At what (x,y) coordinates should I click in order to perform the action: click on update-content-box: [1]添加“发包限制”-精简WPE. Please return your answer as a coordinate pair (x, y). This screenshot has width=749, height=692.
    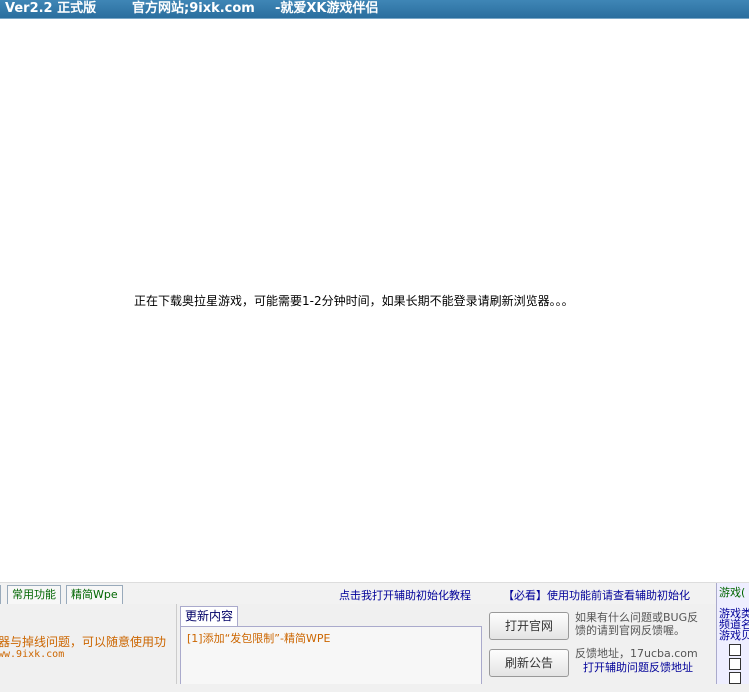
    Looking at the image, I should click on (331, 656).